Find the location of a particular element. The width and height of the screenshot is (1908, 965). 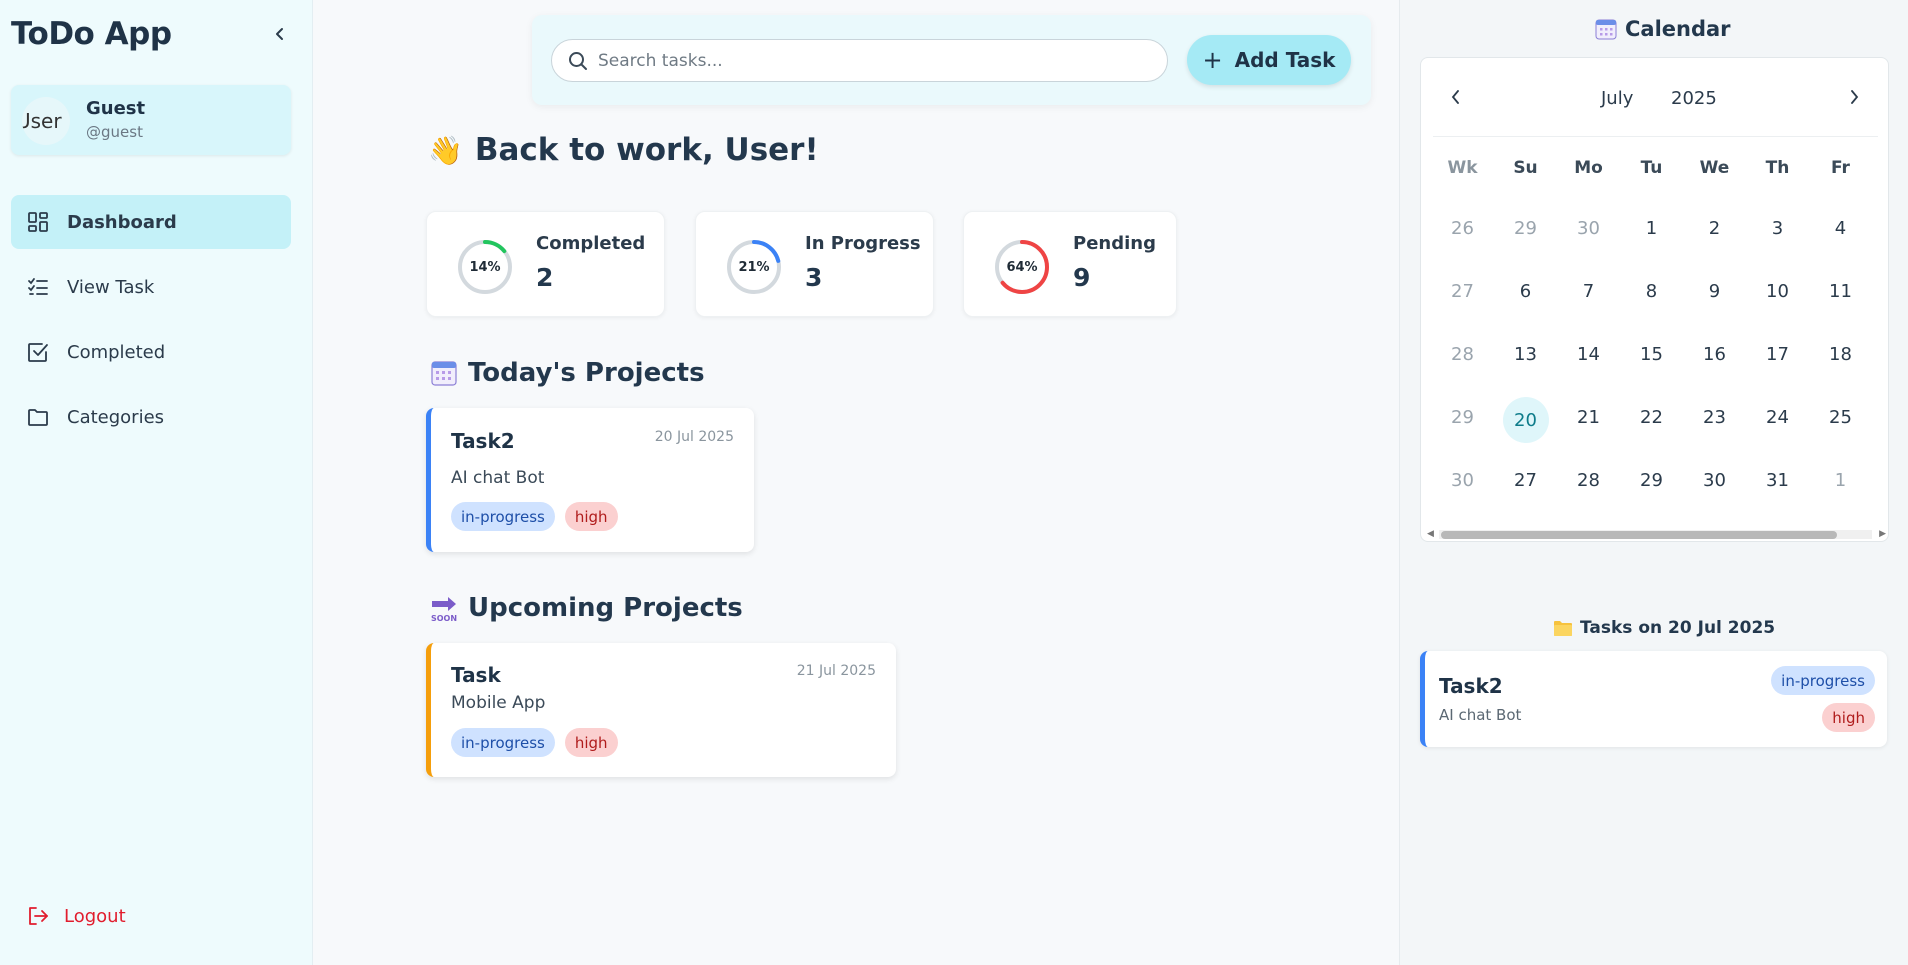

calendar-day-selected: 20 is located at coordinates (1525, 428).